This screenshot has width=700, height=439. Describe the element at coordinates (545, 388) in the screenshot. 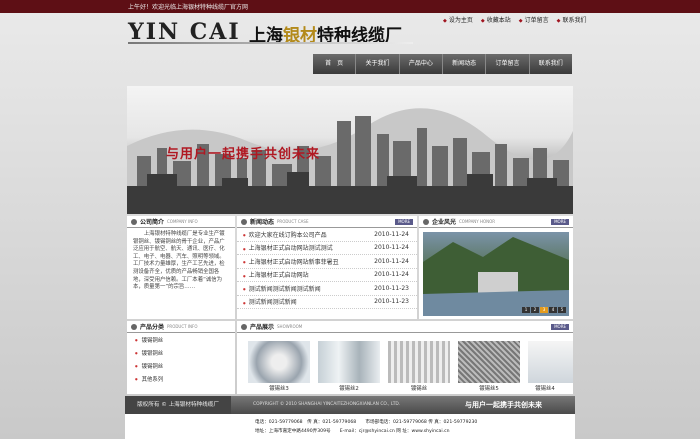

I see `product-label: 镀锡丝4` at that location.